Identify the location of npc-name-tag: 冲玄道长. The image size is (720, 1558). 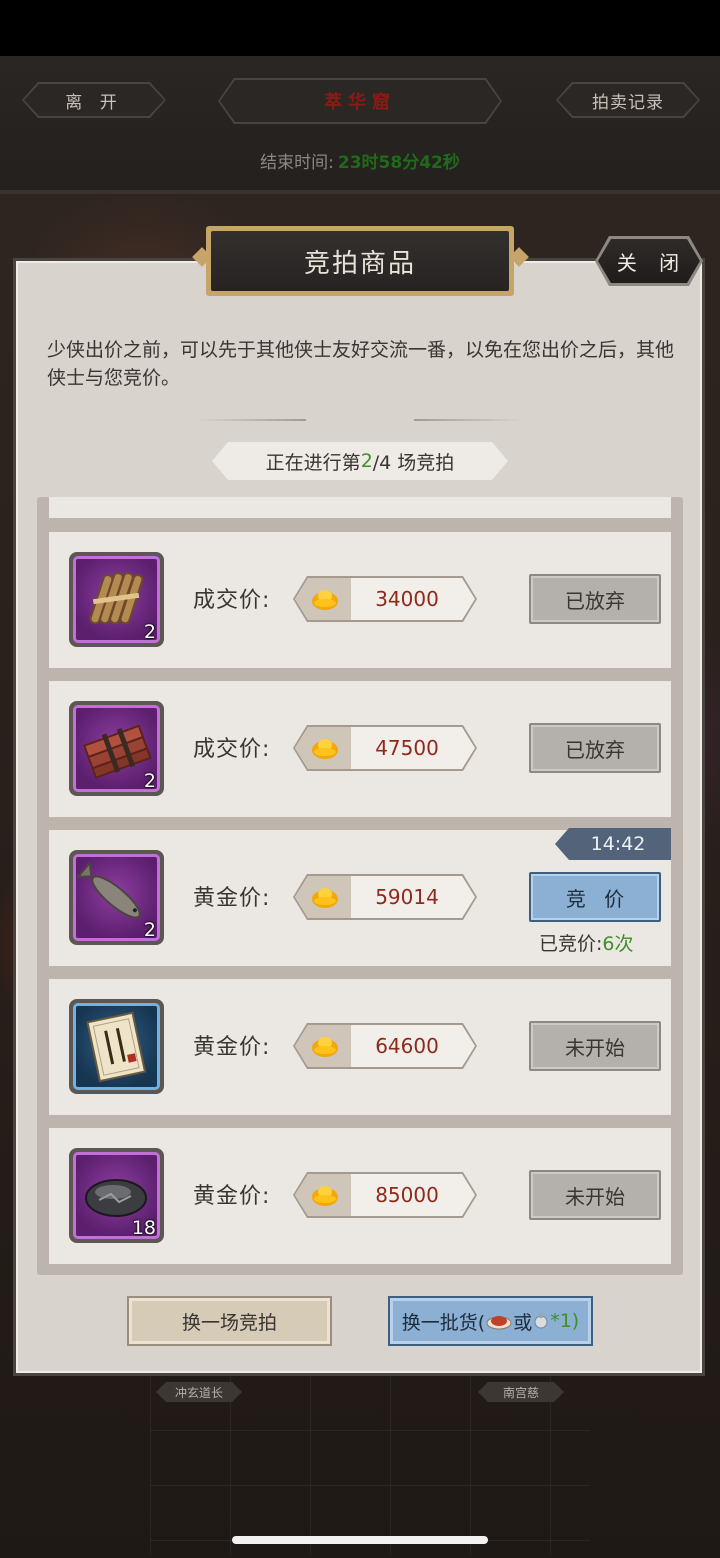
(199, 1392).